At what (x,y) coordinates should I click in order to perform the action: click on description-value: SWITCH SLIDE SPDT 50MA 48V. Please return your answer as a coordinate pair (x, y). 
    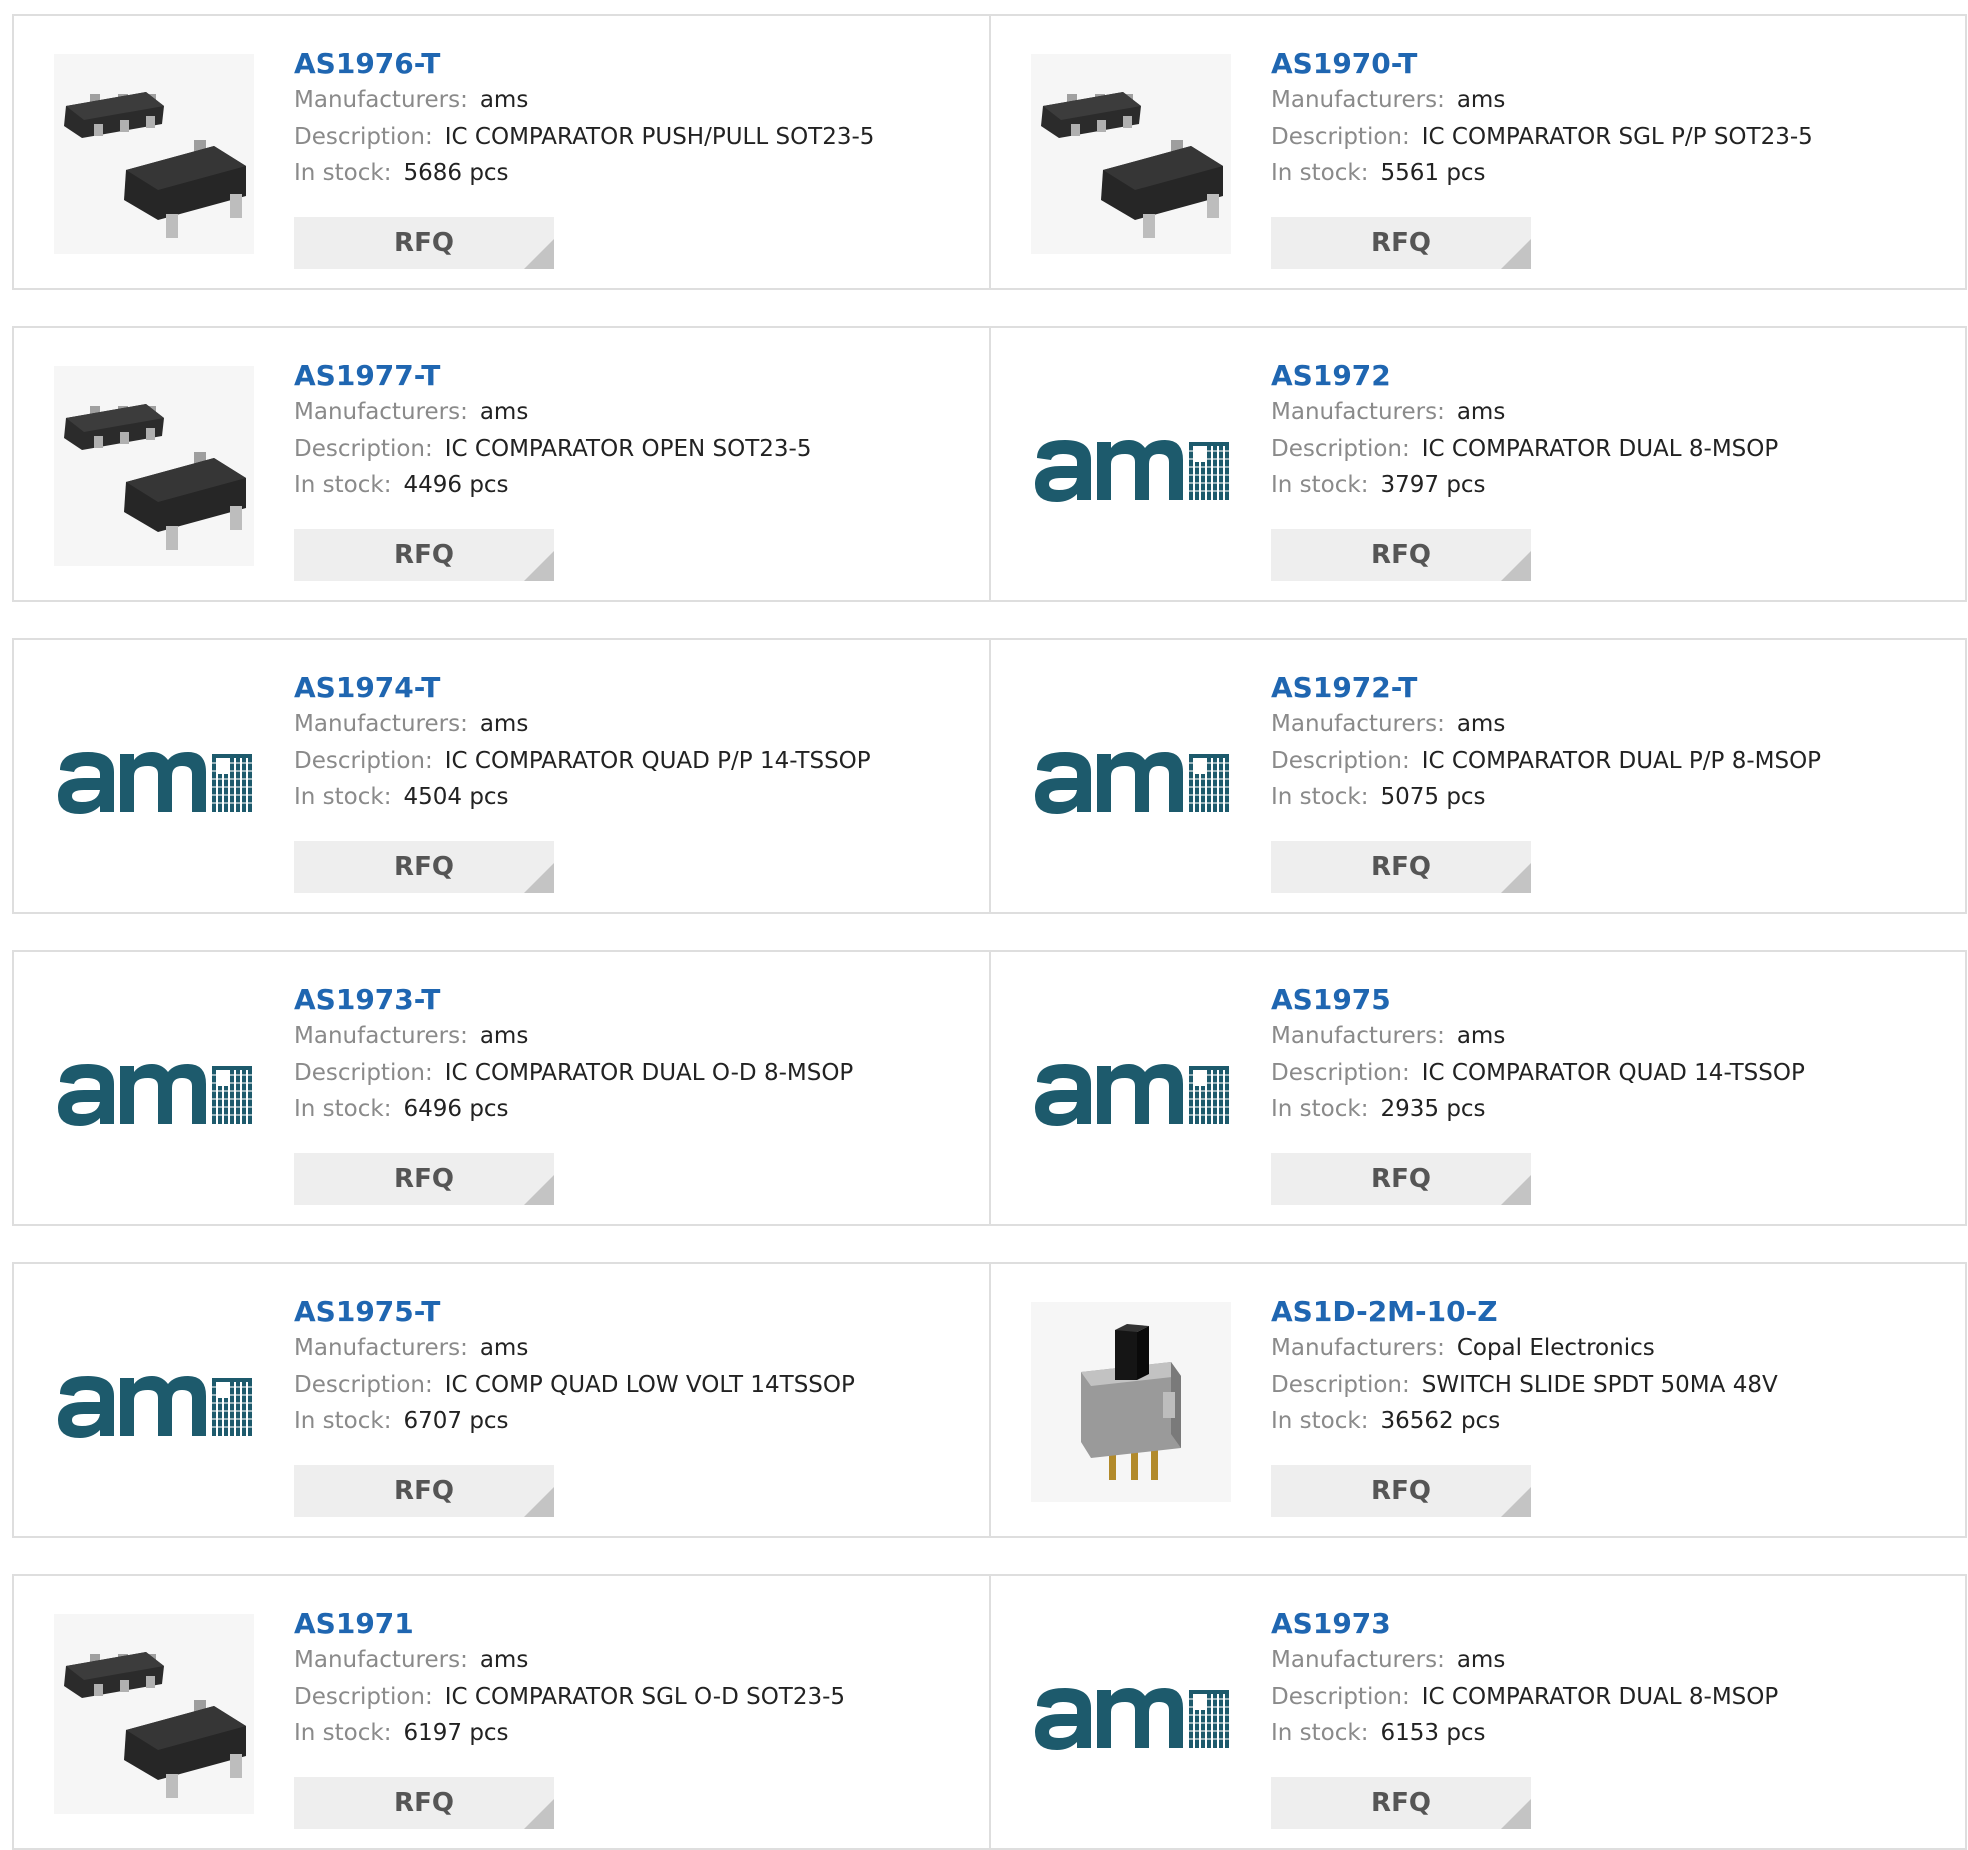
    Looking at the image, I should click on (1599, 1384).